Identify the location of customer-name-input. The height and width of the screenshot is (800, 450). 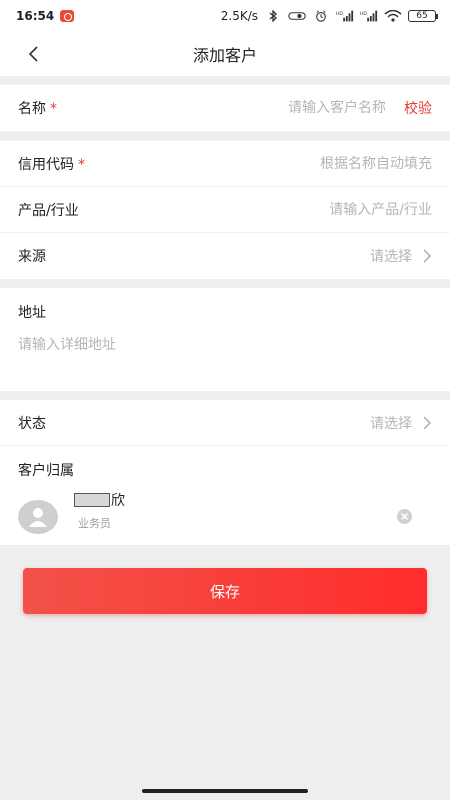
(221, 108).